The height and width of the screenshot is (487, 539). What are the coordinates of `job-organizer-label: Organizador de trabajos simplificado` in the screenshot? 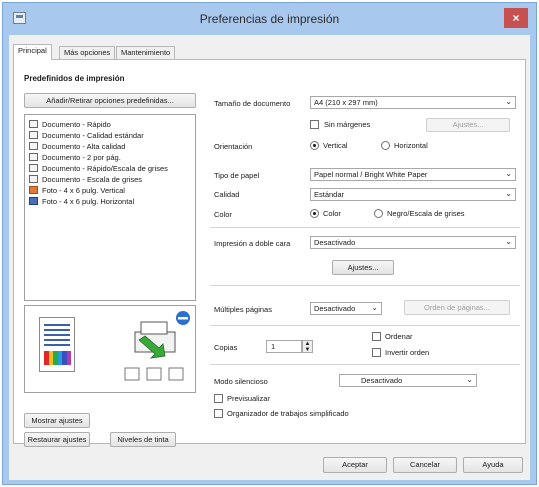 It's located at (288, 413).